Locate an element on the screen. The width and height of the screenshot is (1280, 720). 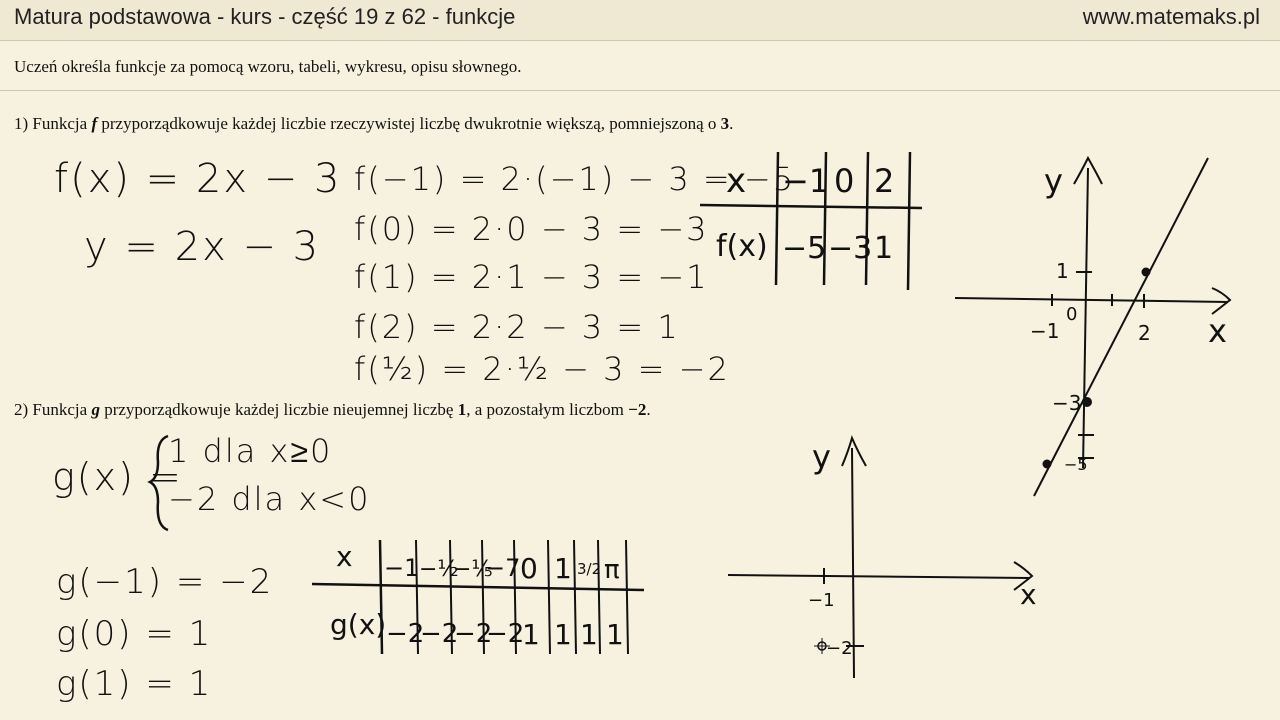
graph-g: y x −1 −2 is located at coordinates (882, 557).